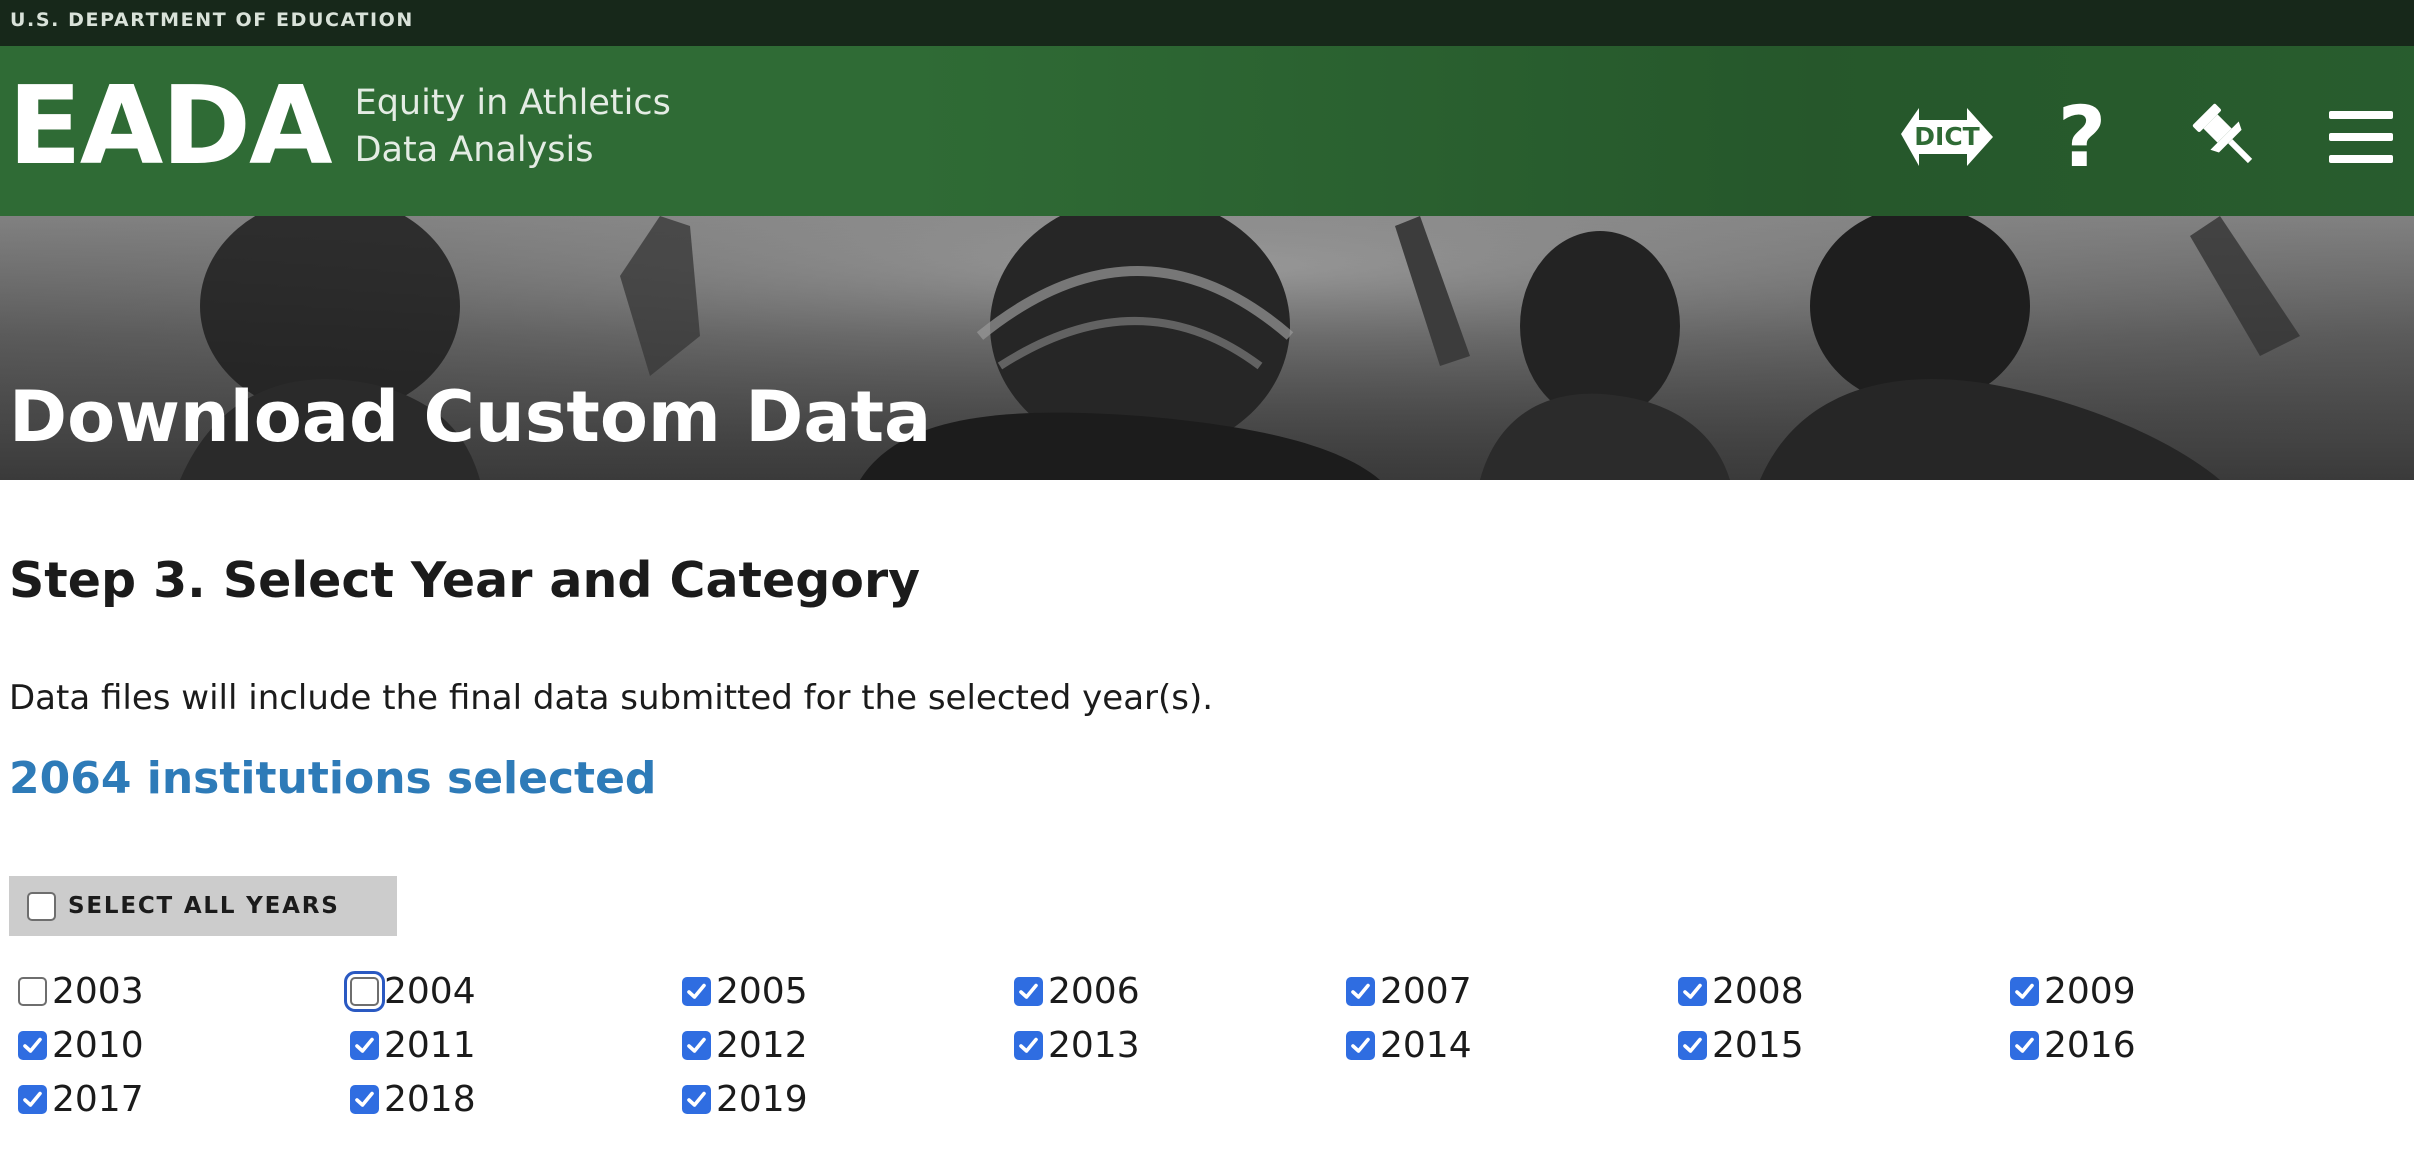 The height and width of the screenshot is (1160, 2414). Describe the element at coordinates (184, 1045) in the screenshot. I see `year-option: 2010` at that location.